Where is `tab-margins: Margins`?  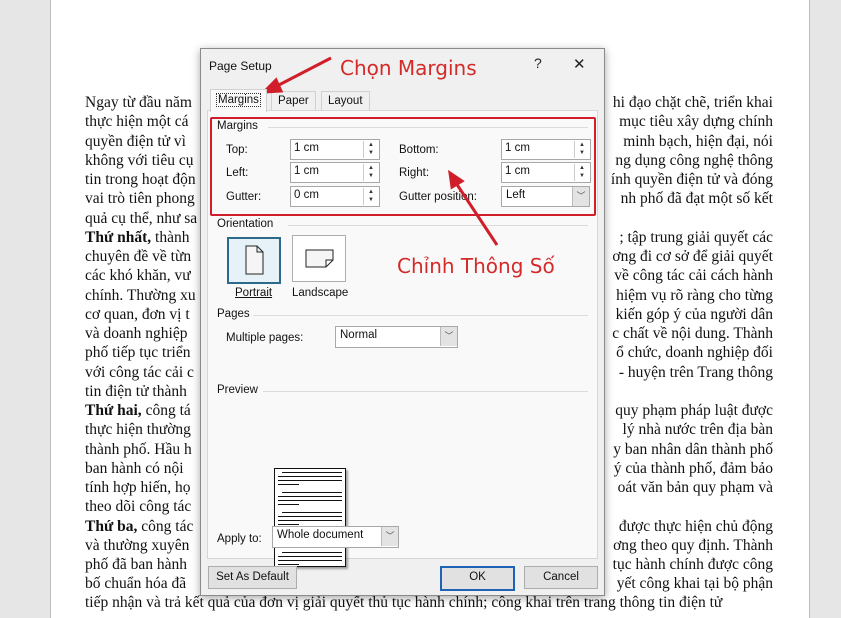 tab-margins: Margins is located at coordinates (238, 100).